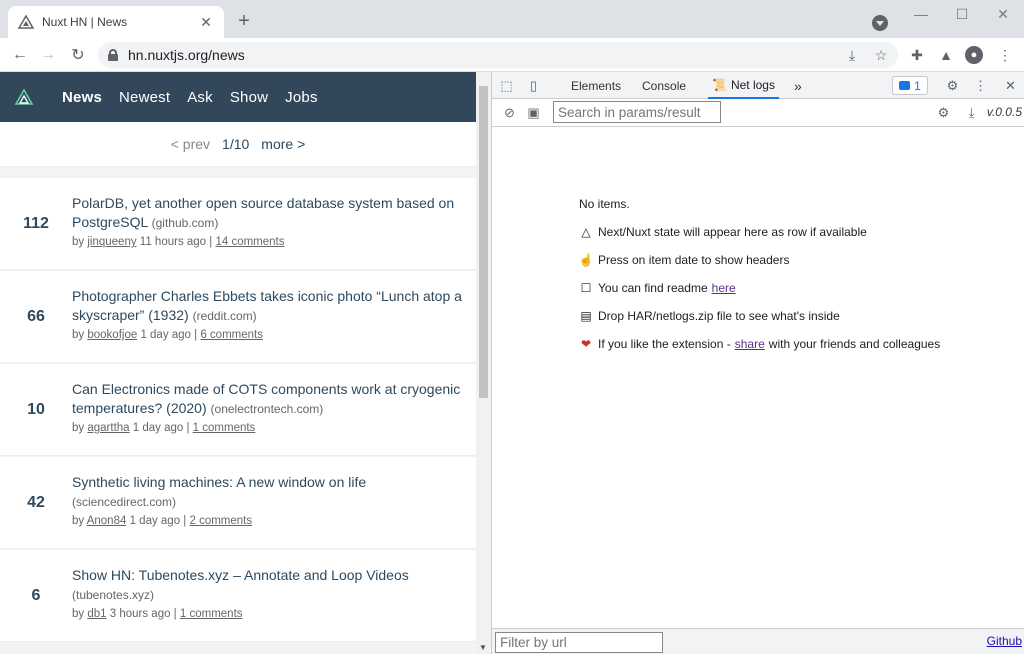 The height and width of the screenshot is (654, 1024). Describe the element at coordinates (506, 85) in the screenshot. I see `inspect-element-icon: ⬚` at that location.